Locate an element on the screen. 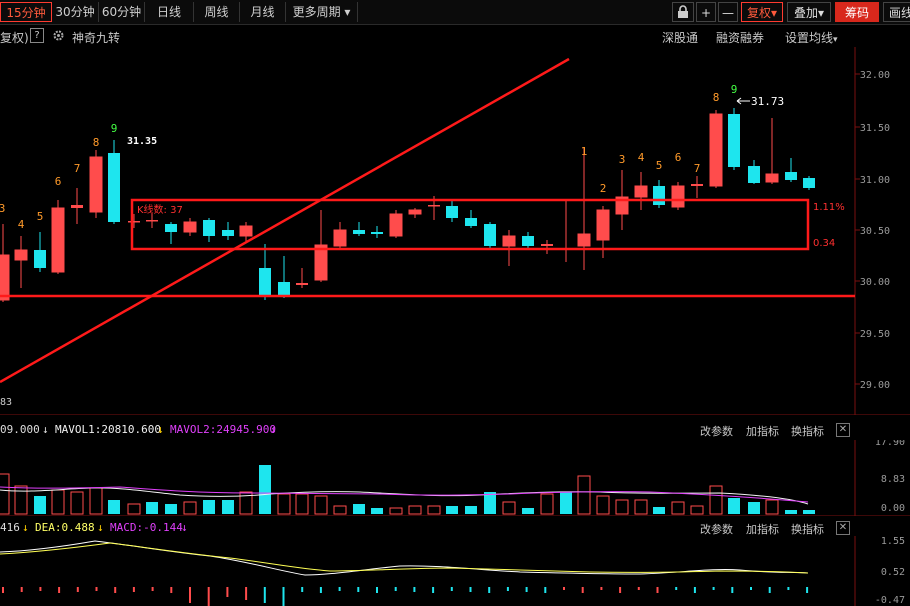 The height and width of the screenshot is (606, 910). fuquan-button: 复权▾ is located at coordinates (762, 12).